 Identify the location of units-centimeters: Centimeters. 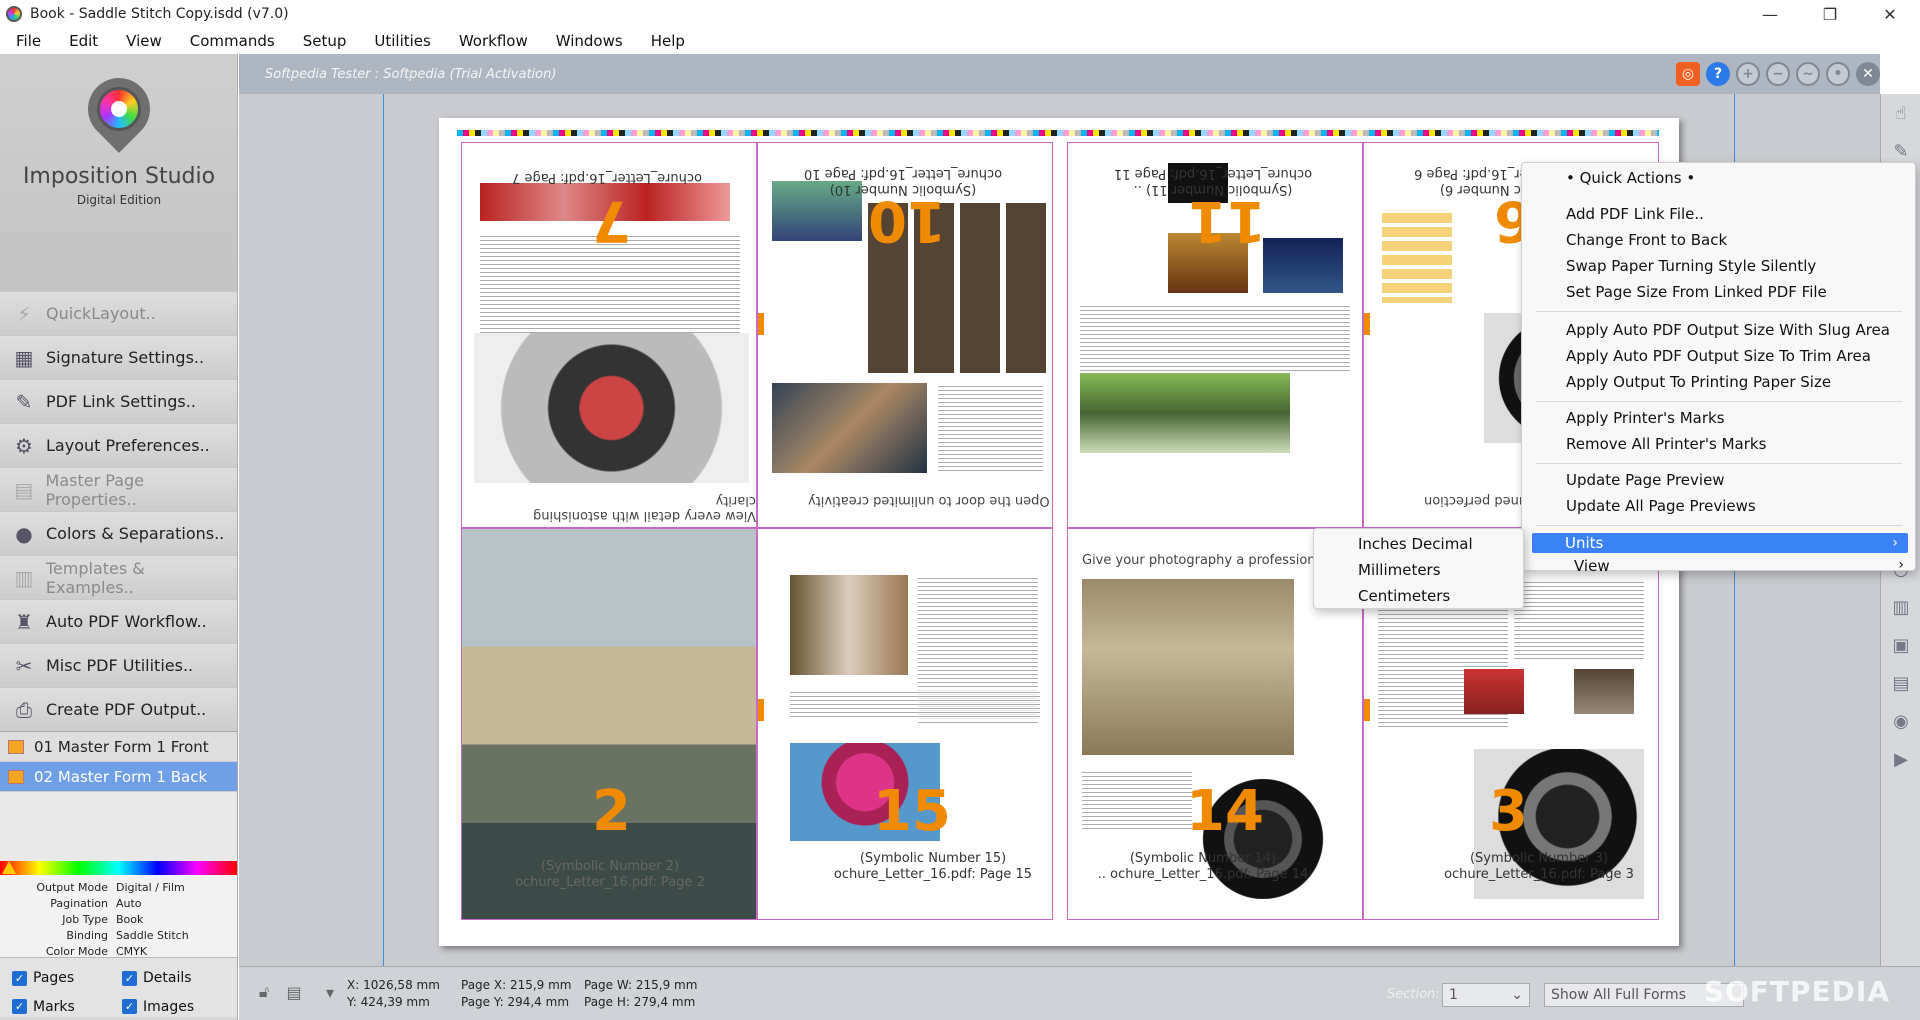
(1404, 596).